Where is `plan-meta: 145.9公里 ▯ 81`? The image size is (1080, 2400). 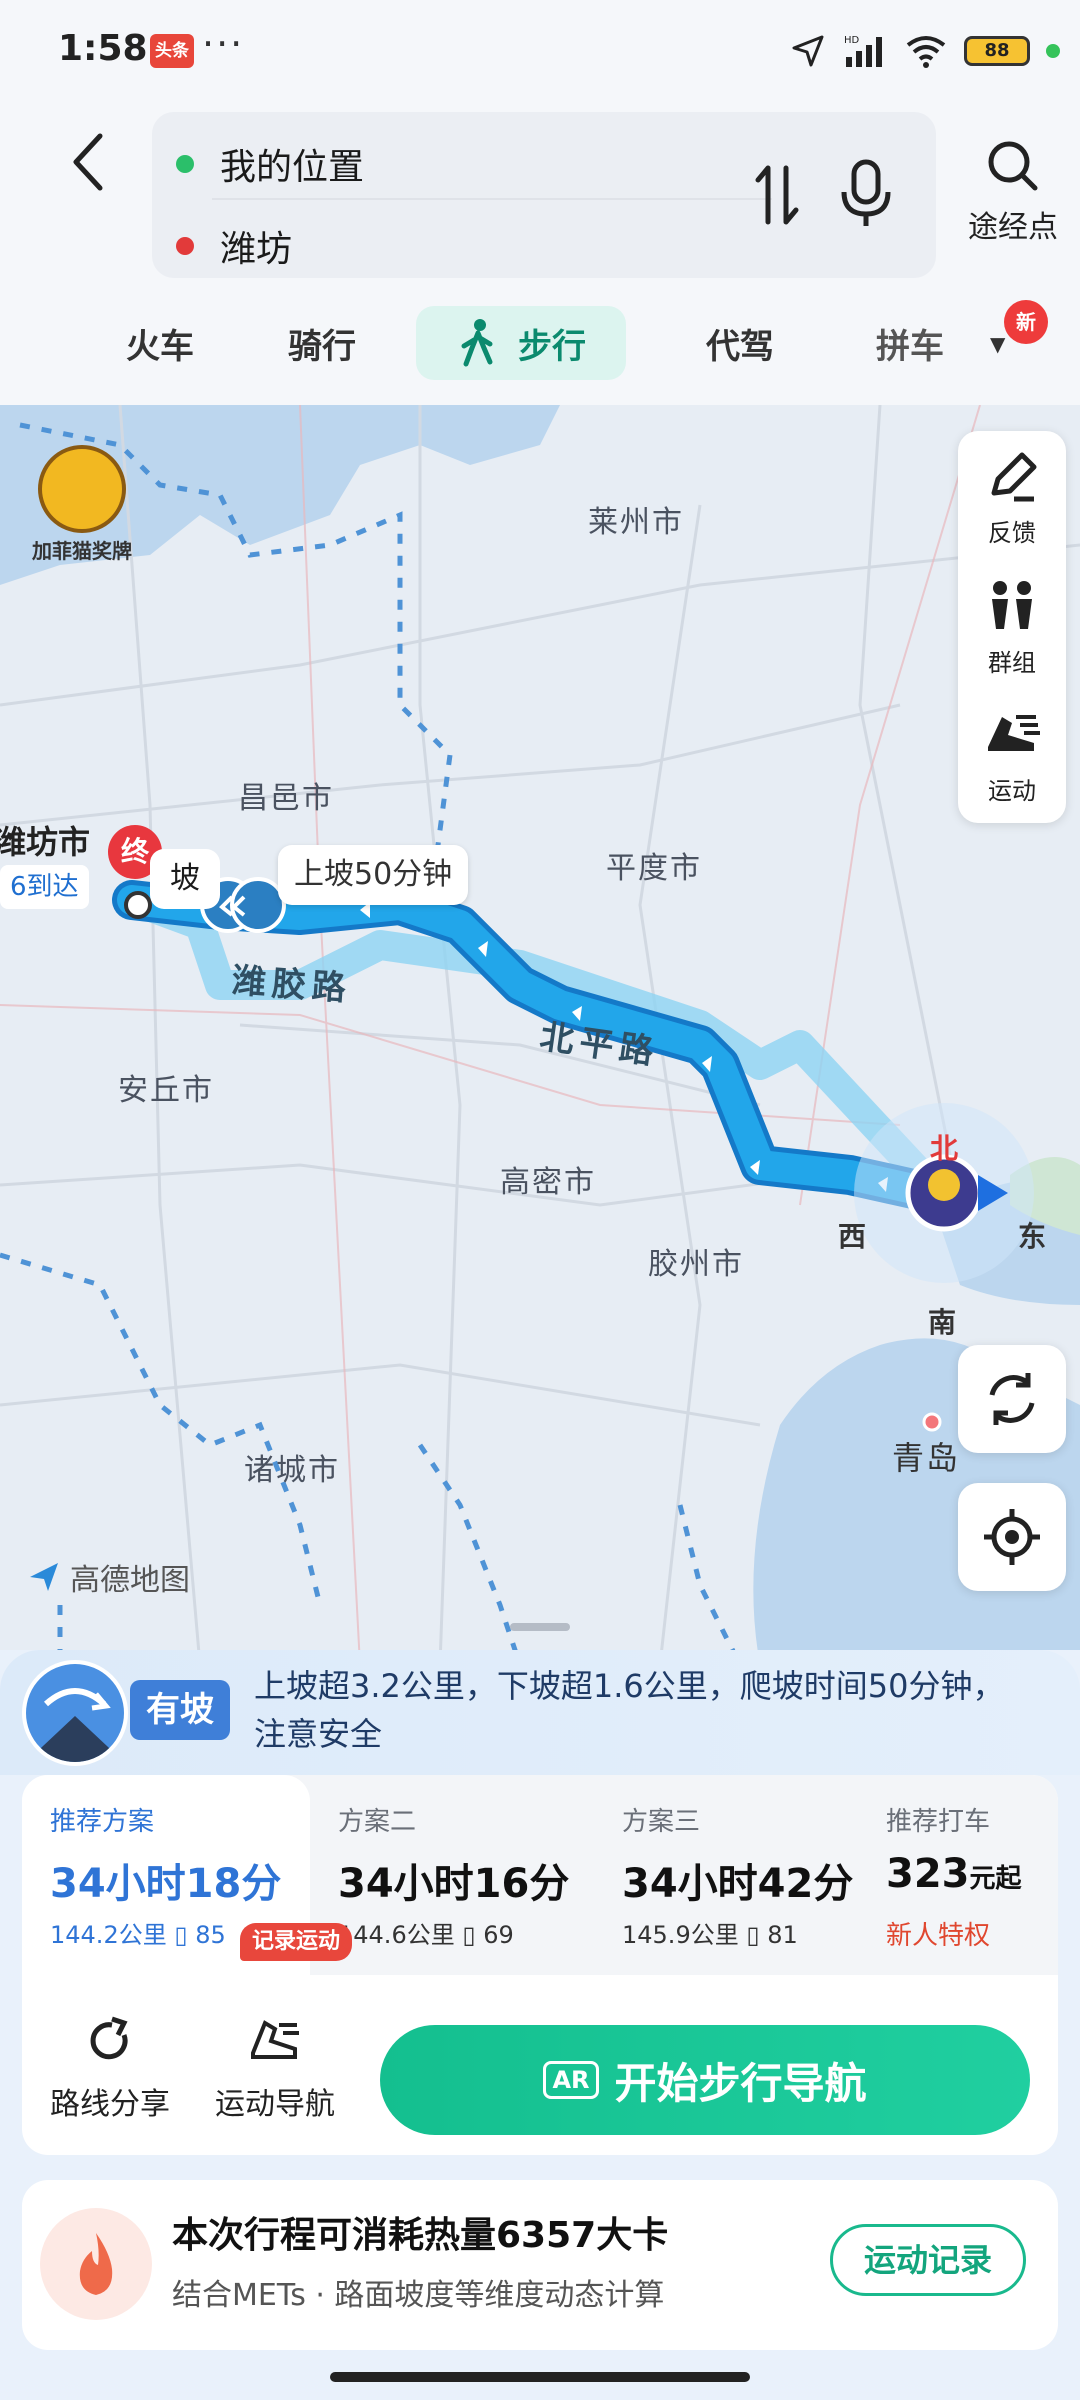 plan-meta: 145.9公里 ▯ 81 is located at coordinates (710, 1932).